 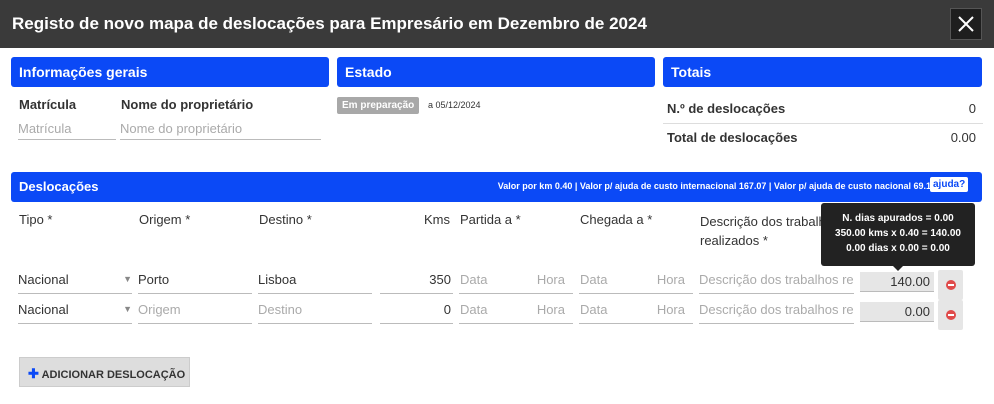 What do you see at coordinates (963, 137) in the screenshot?
I see `trip-total-value: 0.00` at bounding box center [963, 137].